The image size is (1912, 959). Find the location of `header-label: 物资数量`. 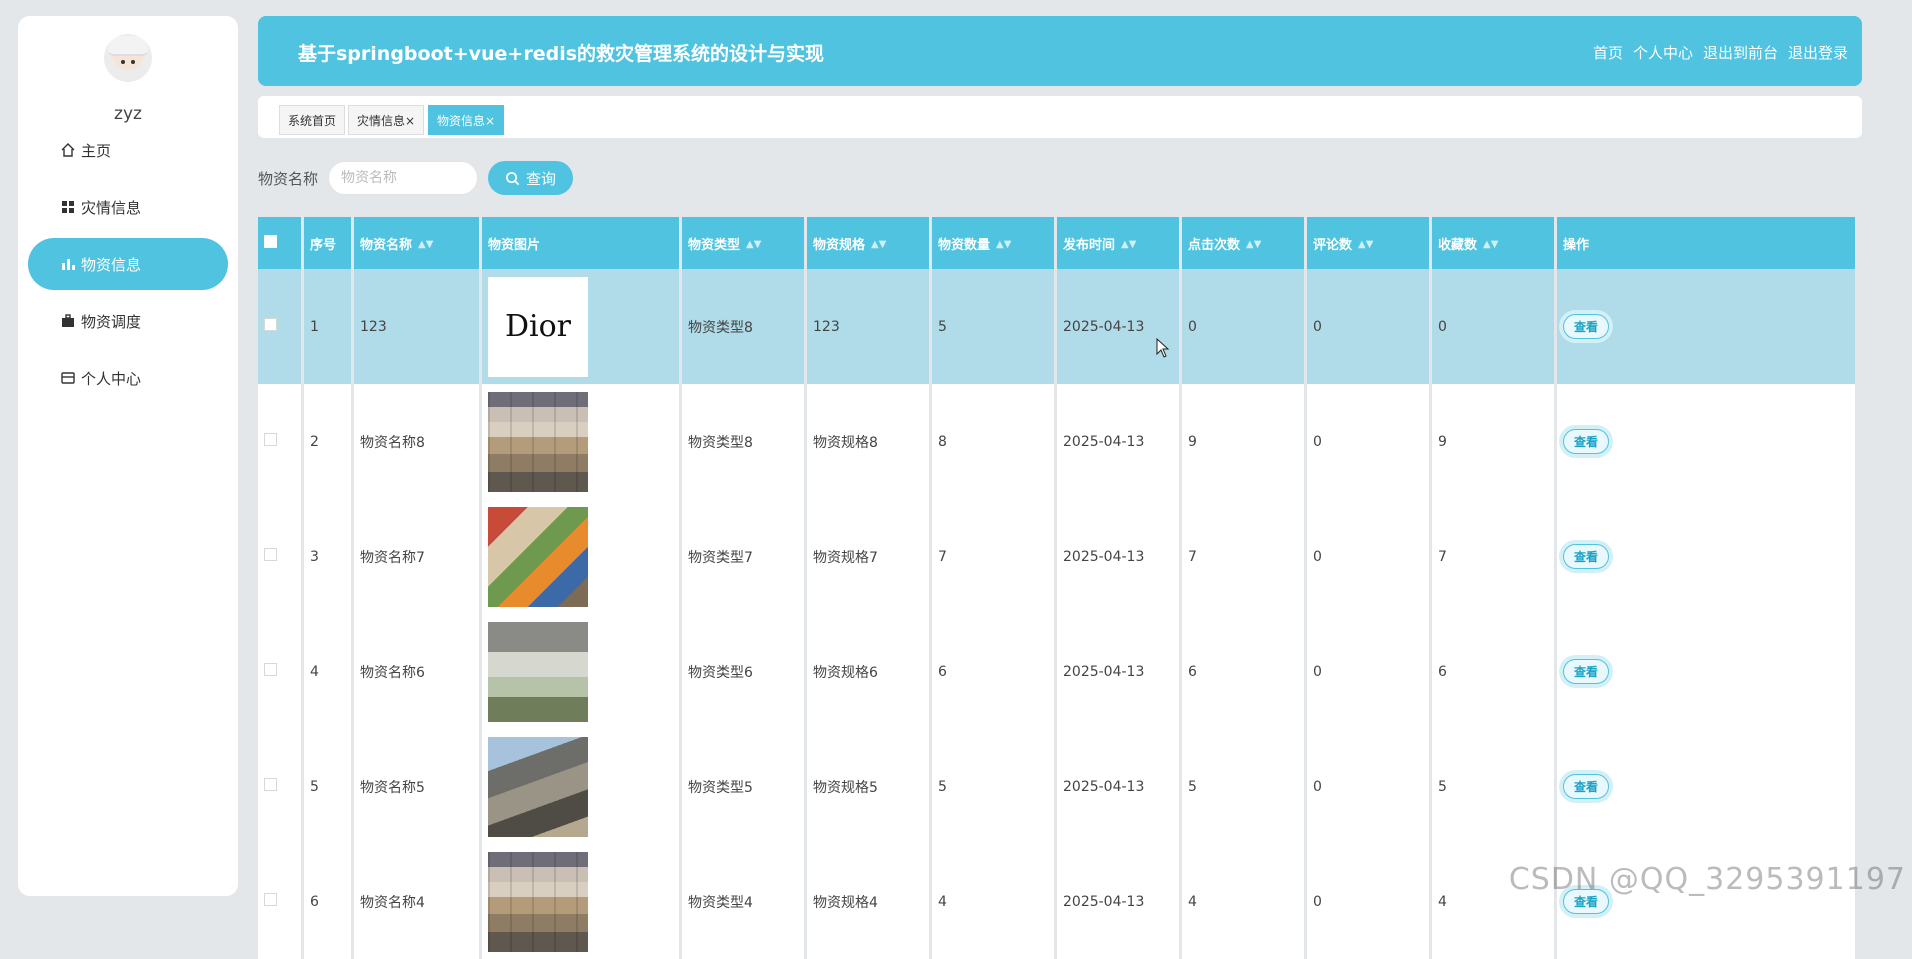

header-label: 物资数量 is located at coordinates (964, 245).